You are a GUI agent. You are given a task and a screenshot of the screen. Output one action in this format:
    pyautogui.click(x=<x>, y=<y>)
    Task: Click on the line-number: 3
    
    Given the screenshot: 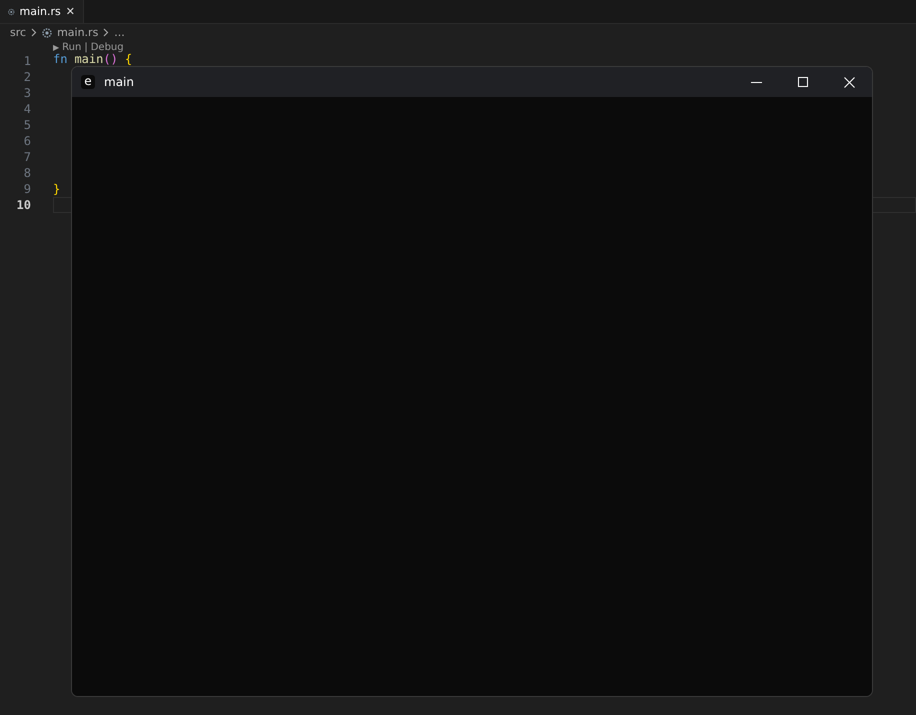 What is the action you would take?
    pyautogui.click(x=26, y=93)
    